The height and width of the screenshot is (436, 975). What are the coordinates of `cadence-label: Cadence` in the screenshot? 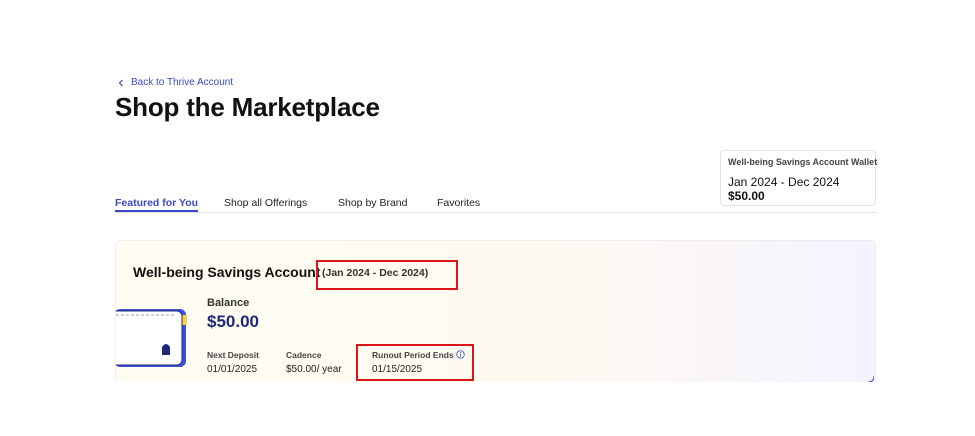 It's located at (304, 355).